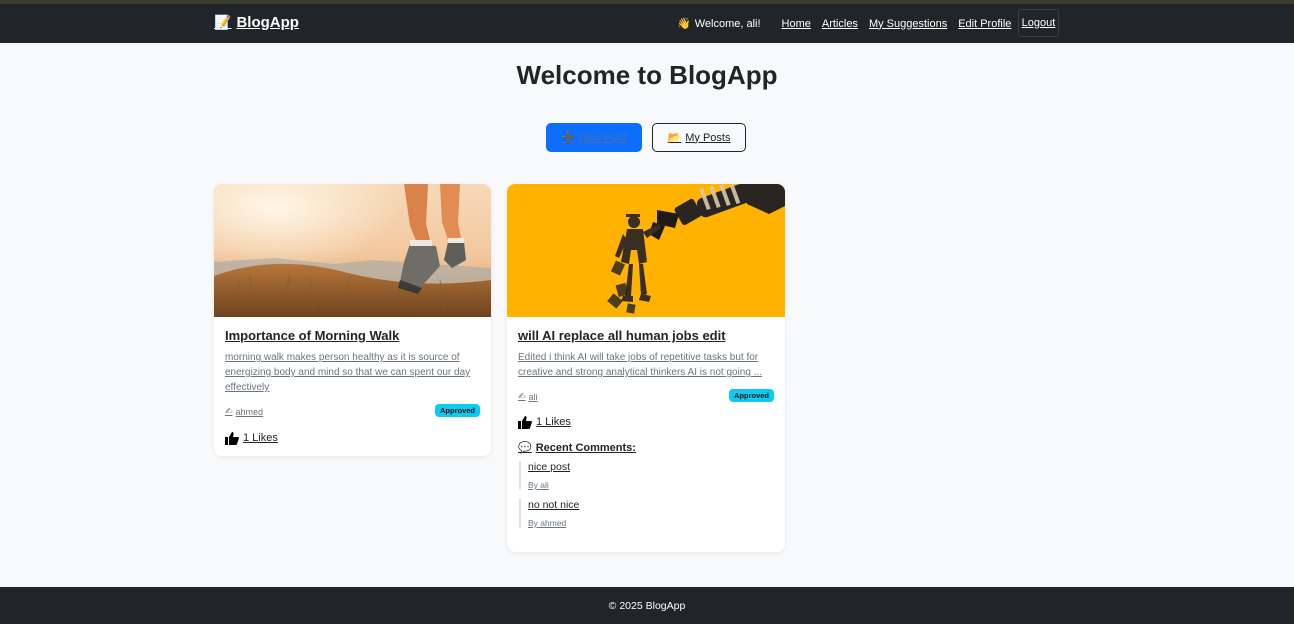 Image resolution: width=1294 pixels, height=624 pixels. Describe the element at coordinates (646, 448) in the screenshot. I see `recent-comments-heading: 💬 Recent Comments:` at that location.